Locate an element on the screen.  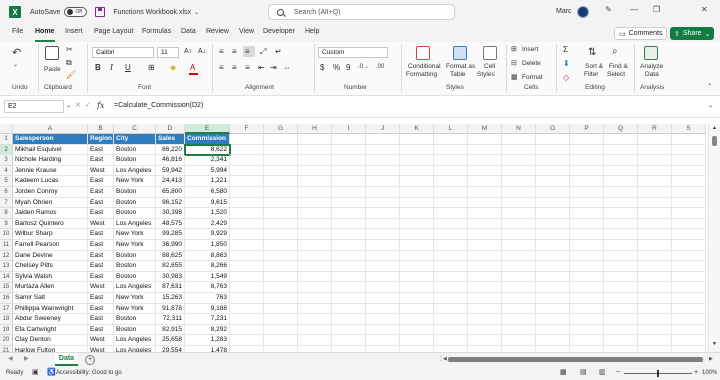
delete-cells-label: Delete is located at coordinates (531, 63).